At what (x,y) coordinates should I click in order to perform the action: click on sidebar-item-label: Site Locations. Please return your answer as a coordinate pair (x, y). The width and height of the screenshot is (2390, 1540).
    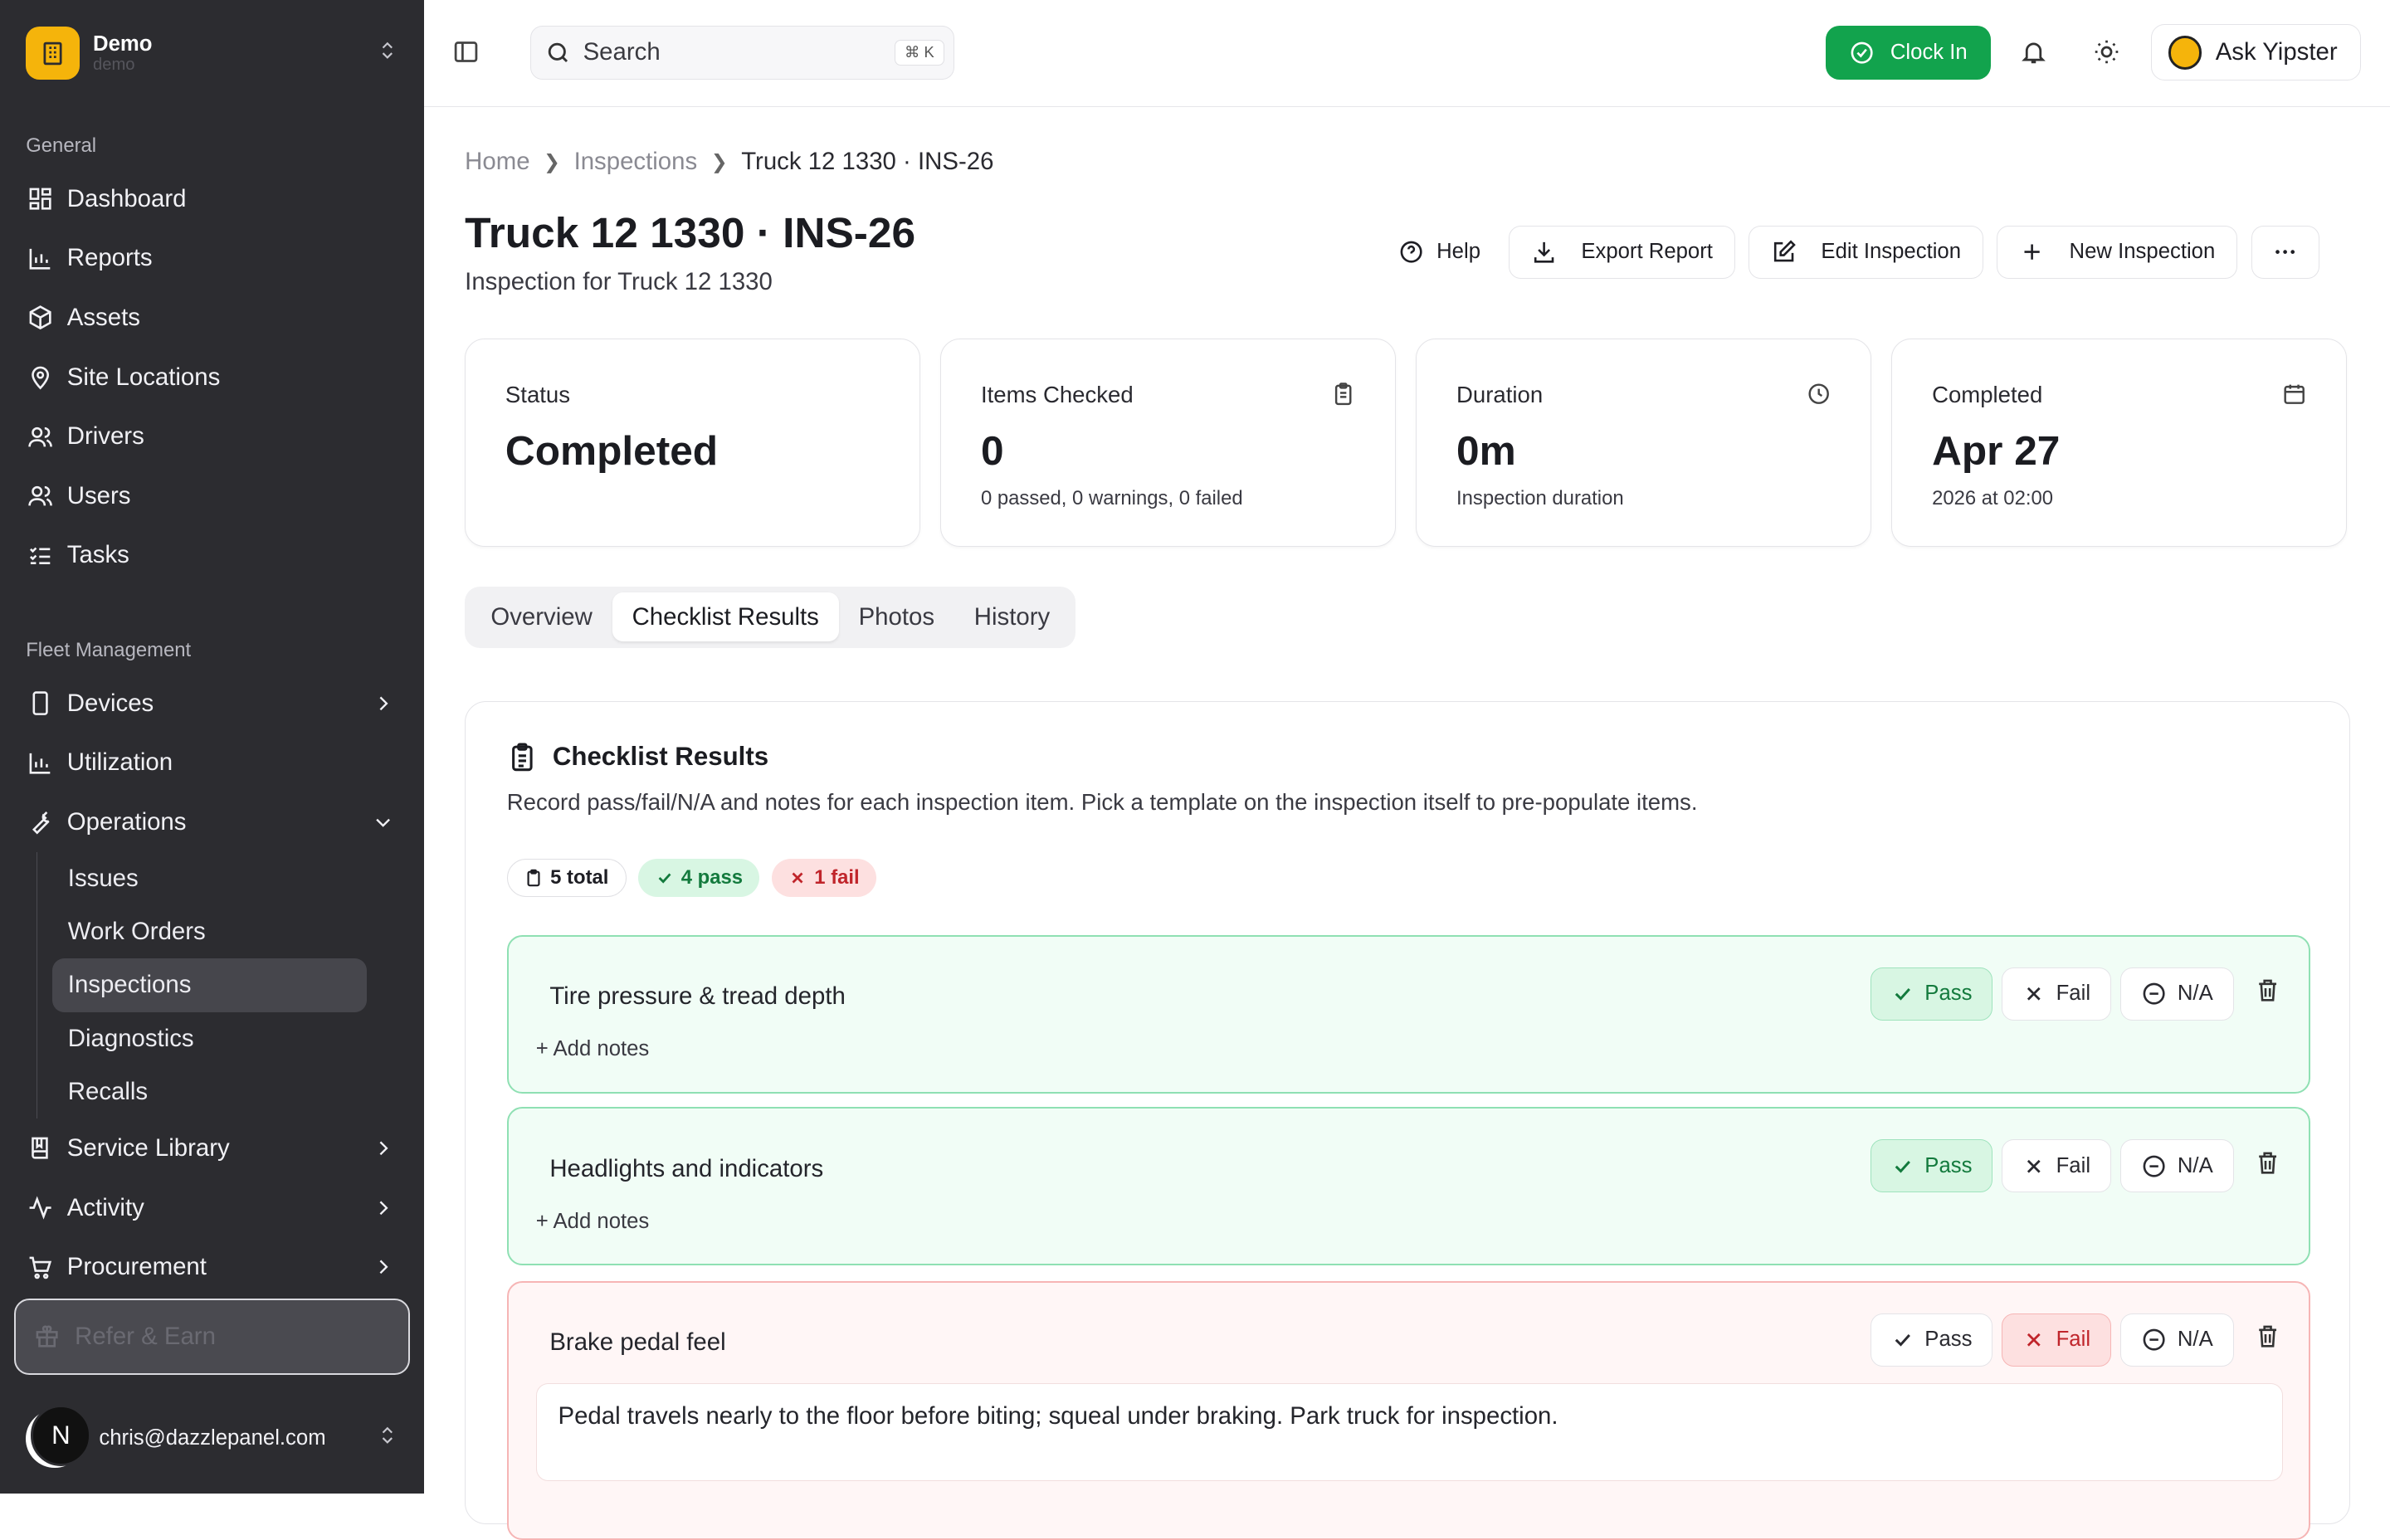
    Looking at the image, I should click on (143, 377).